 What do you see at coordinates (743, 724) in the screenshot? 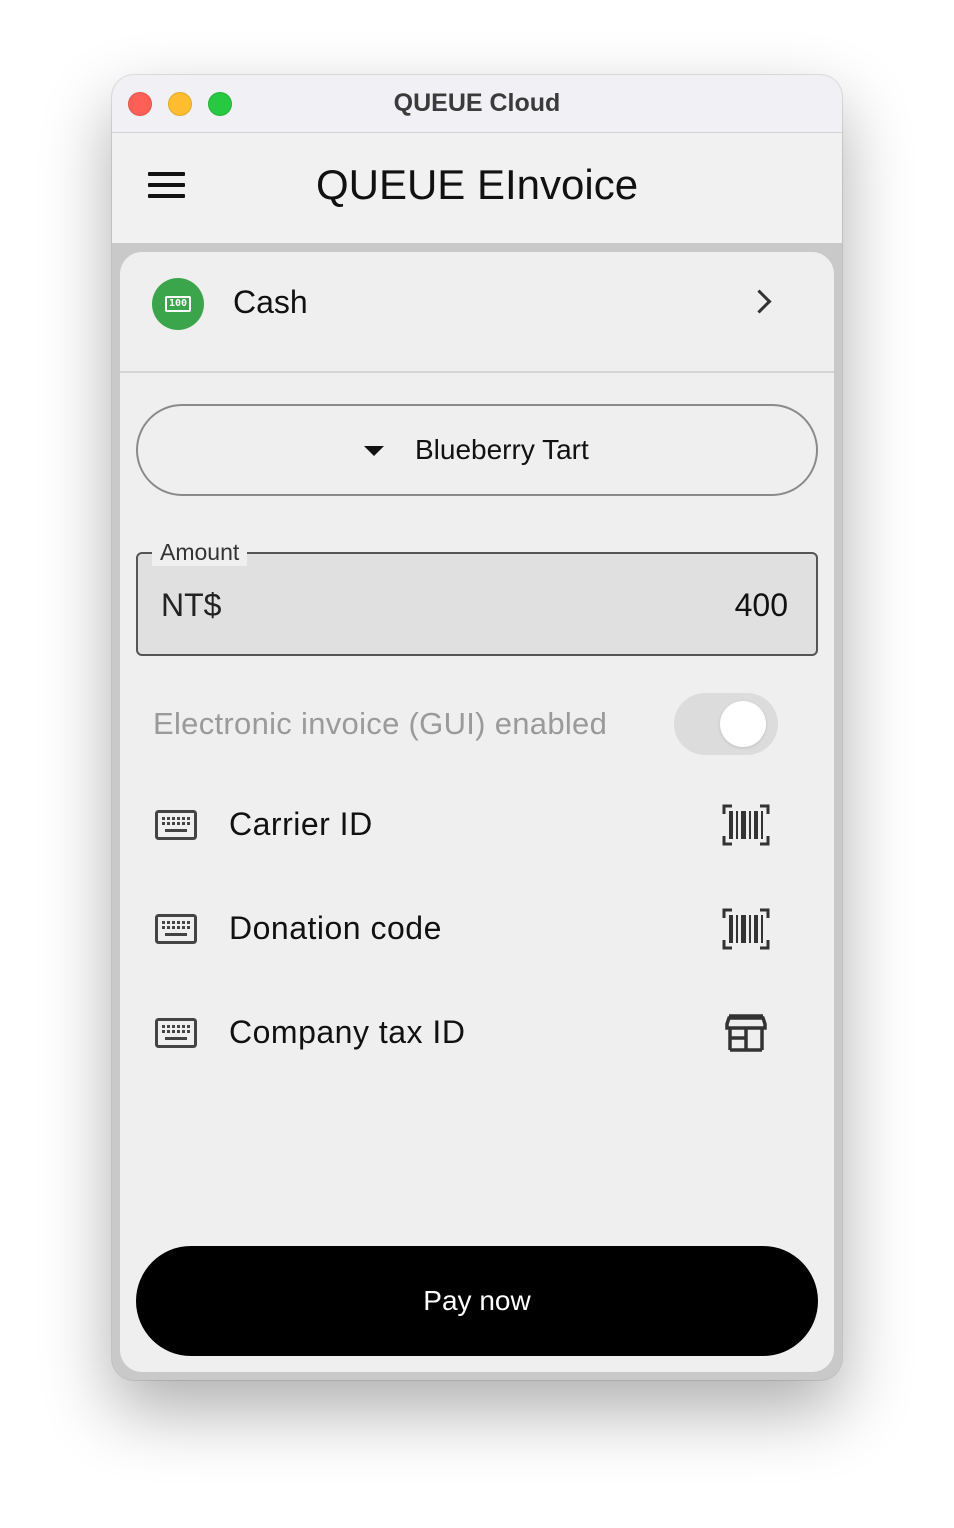
I see `toggle-knob` at bounding box center [743, 724].